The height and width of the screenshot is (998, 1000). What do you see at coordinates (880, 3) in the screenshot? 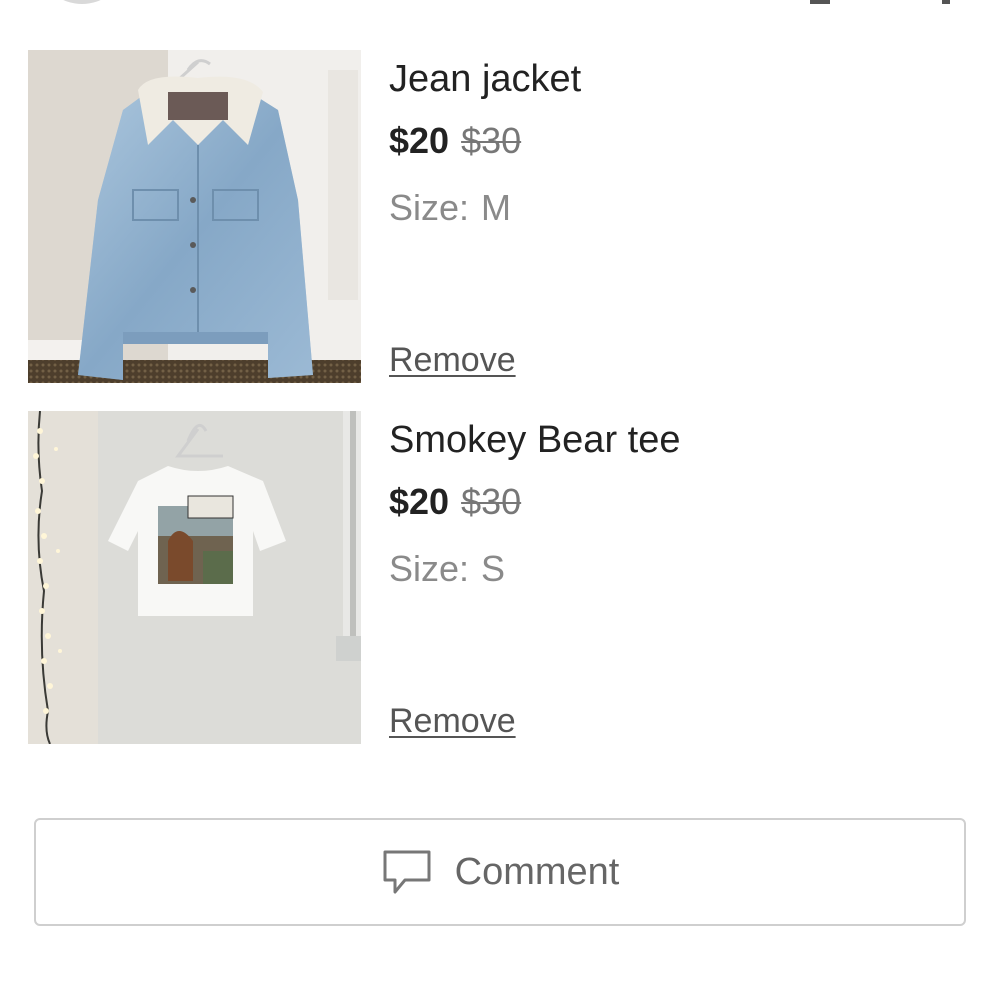
I see `header-actions` at bounding box center [880, 3].